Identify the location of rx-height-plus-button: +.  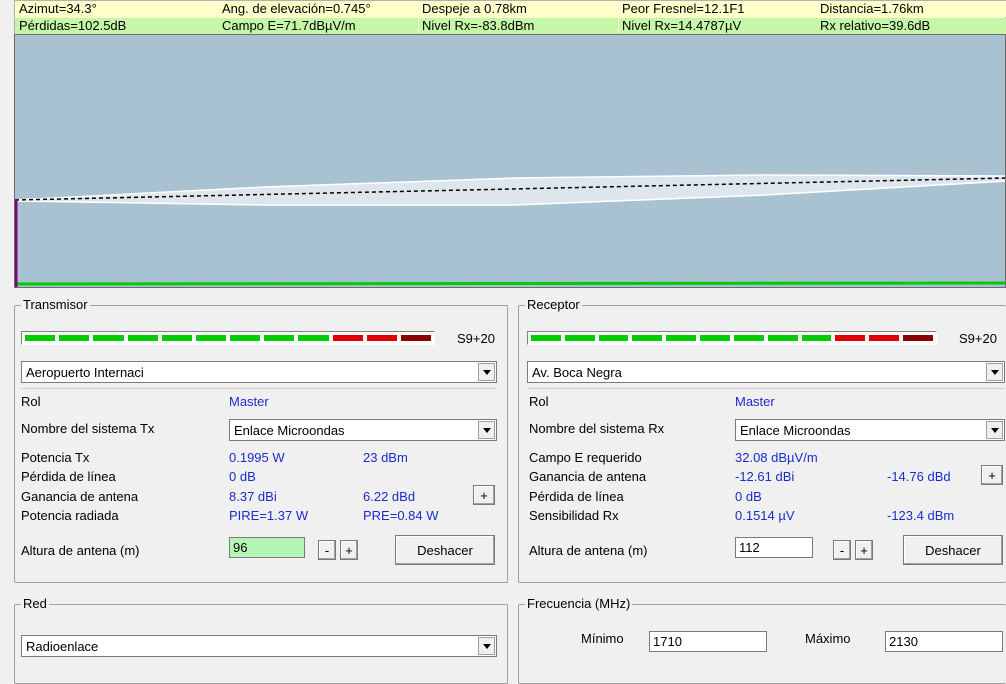
(864, 550).